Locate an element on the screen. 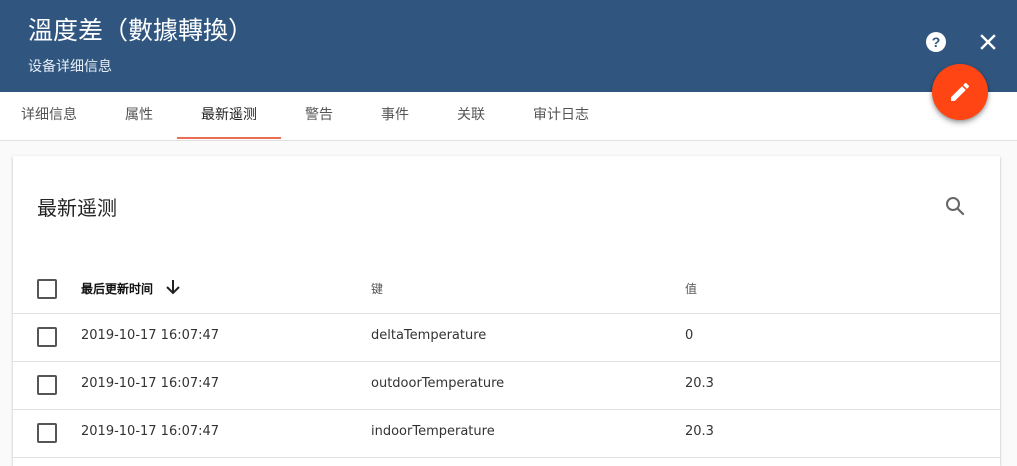  column-header-last-update: 最后更新时间 is located at coordinates (117, 288).